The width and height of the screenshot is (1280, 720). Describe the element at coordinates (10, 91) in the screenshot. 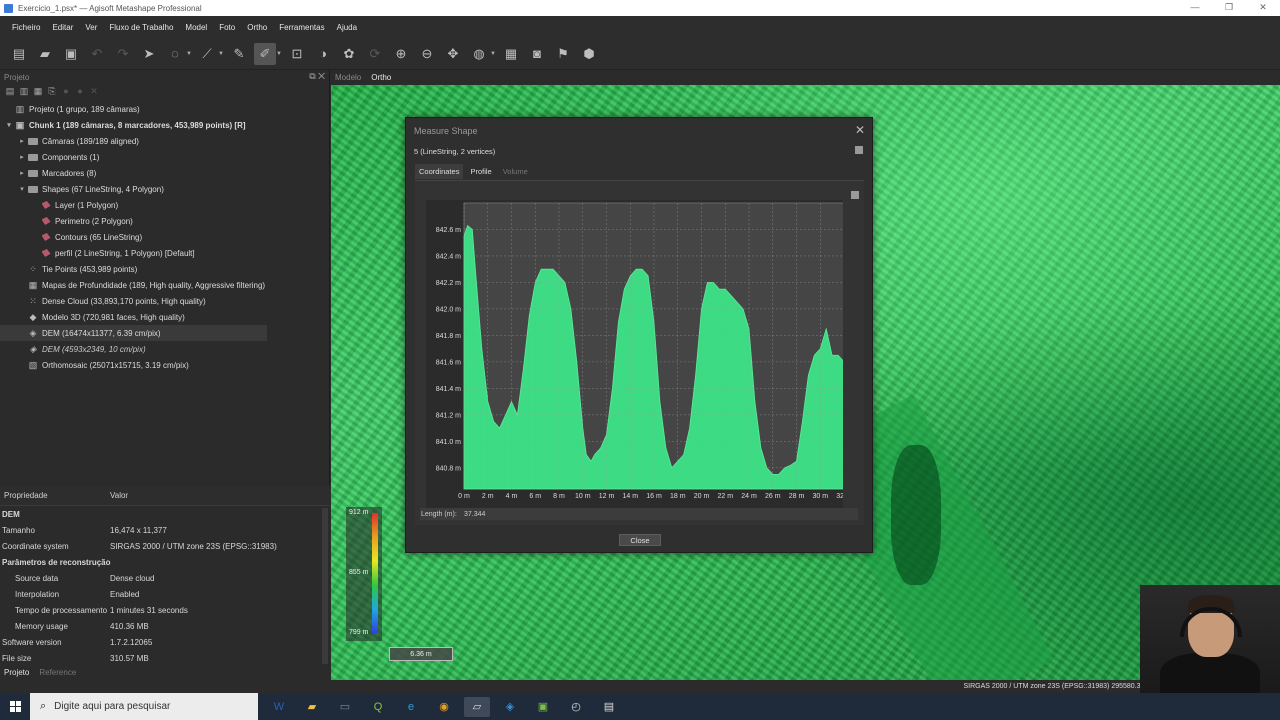

I see `add-chunk-icon: ▤` at that location.